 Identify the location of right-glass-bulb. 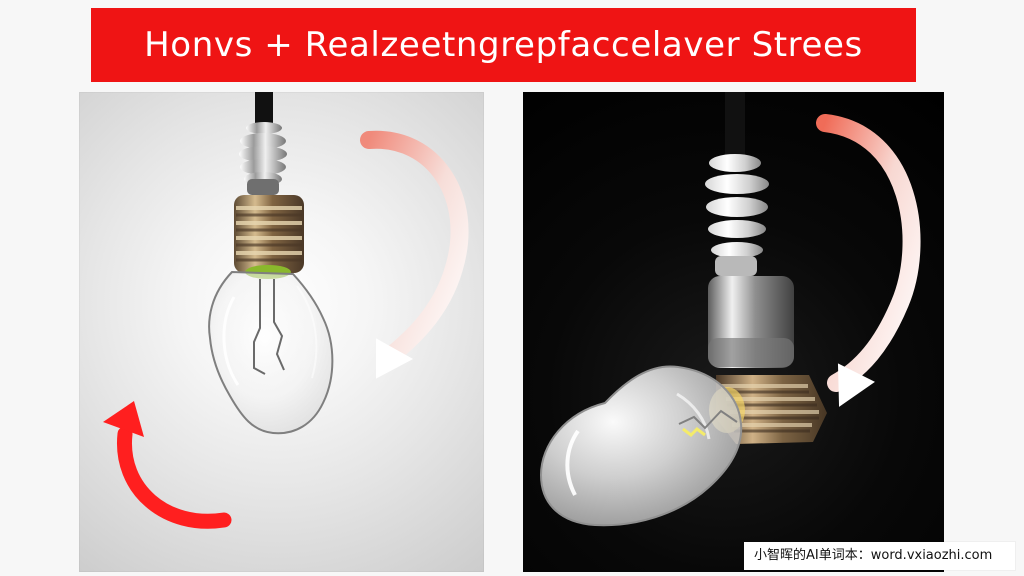
(641, 446).